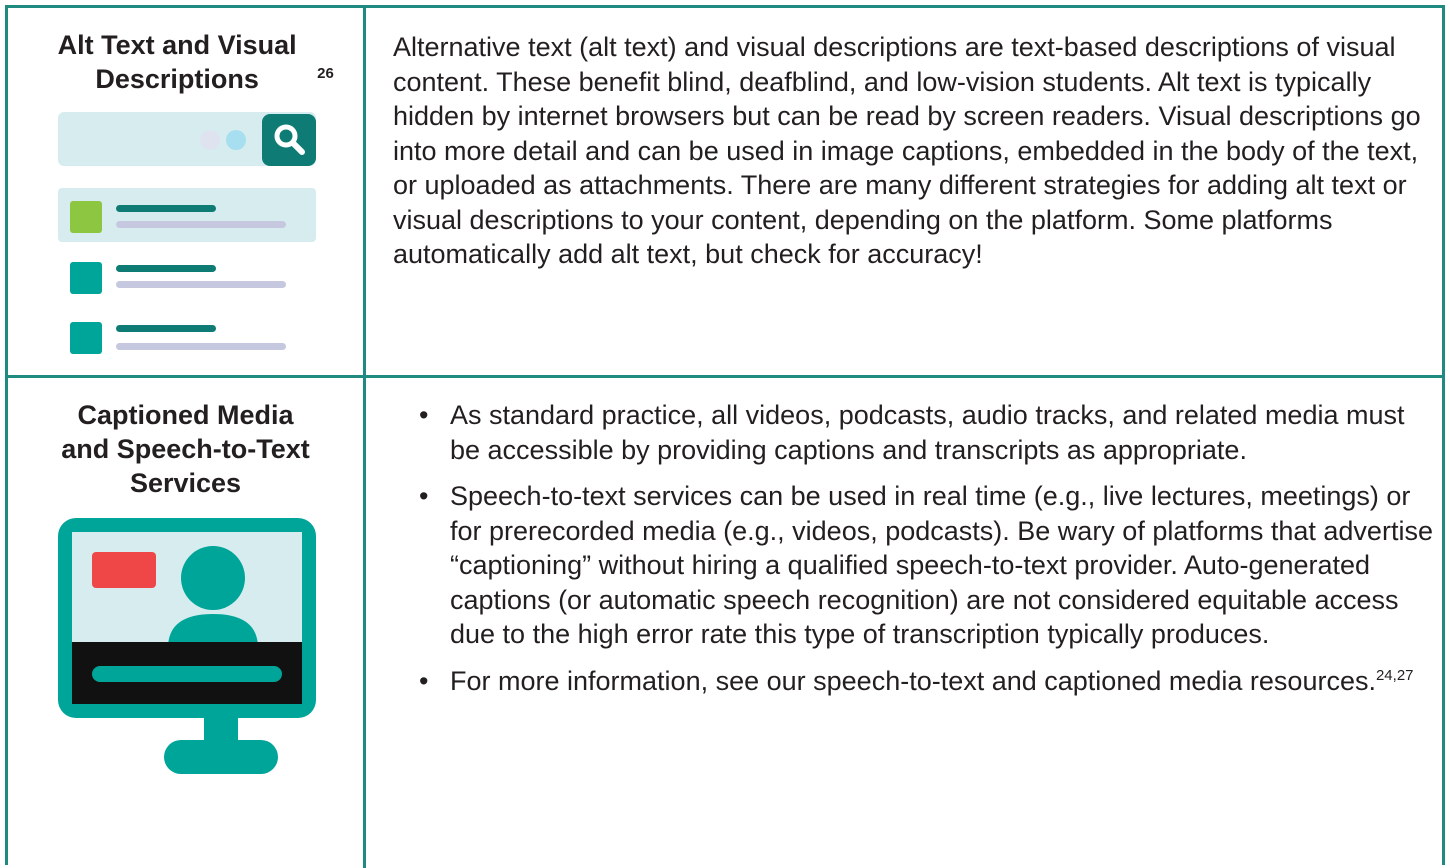  Describe the element at coordinates (177, 62) in the screenshot. I see `alt-text-label-text: Alt Text and Visual Descriptions` at that location.